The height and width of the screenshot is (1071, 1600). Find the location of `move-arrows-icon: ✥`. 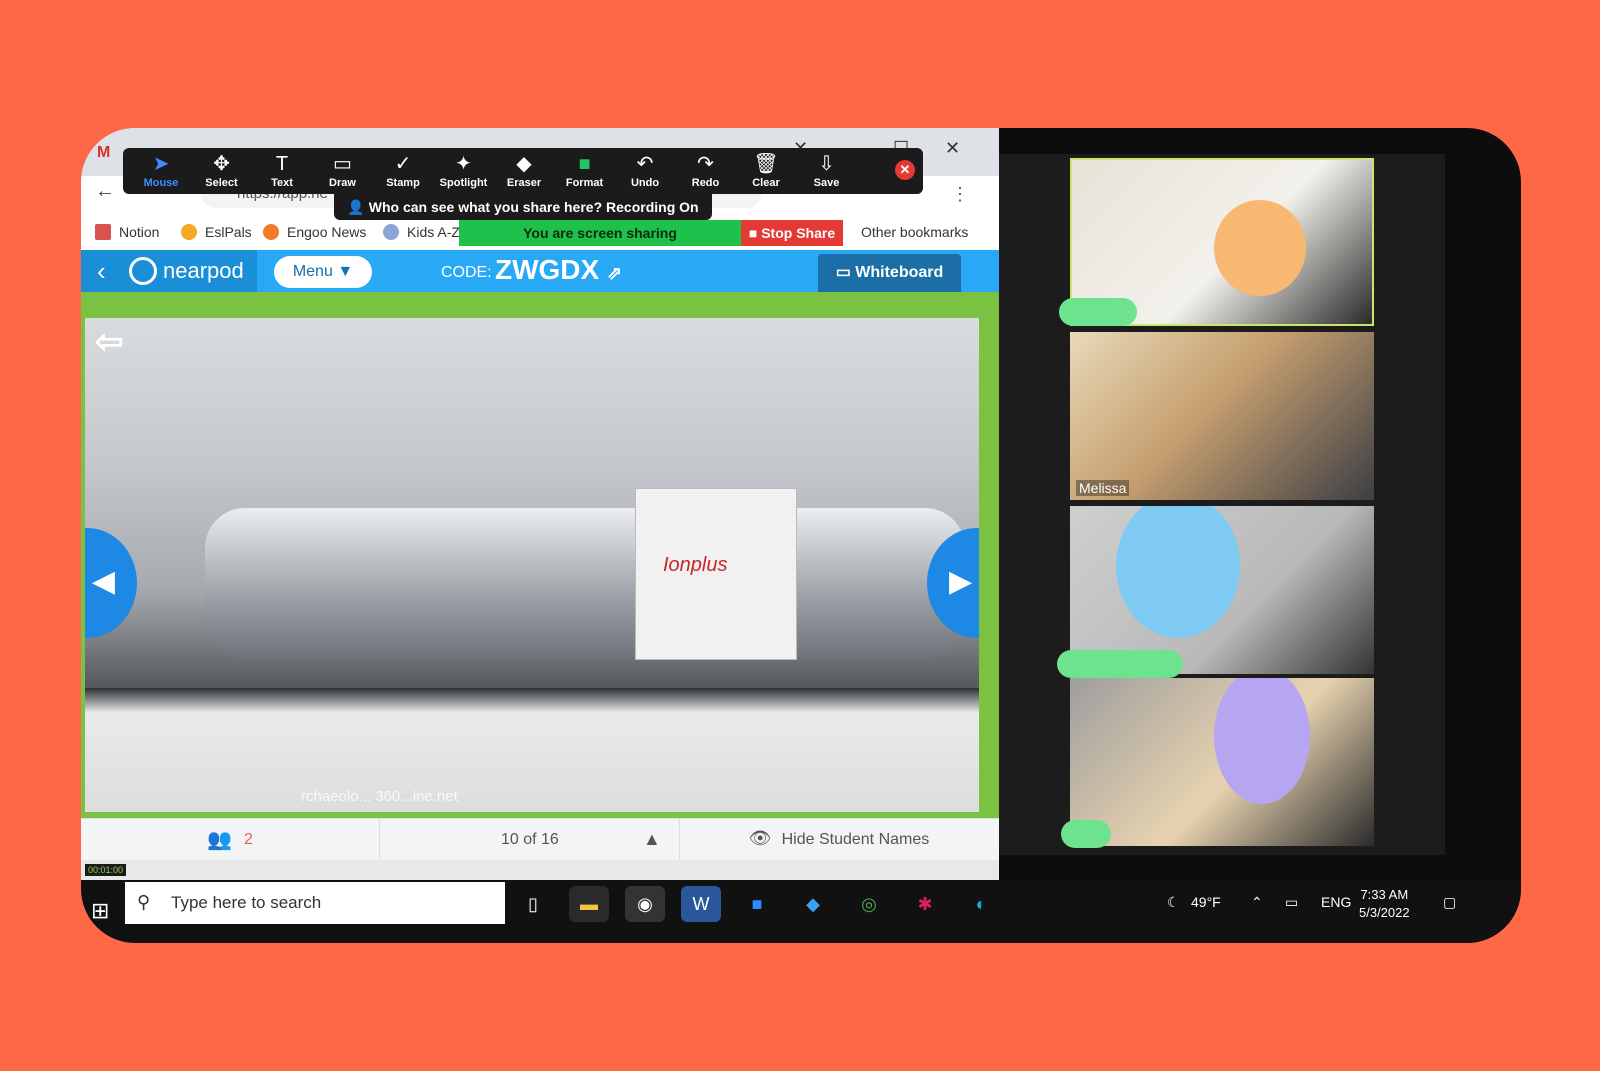

move-arrows-icon: ✥ is located at coordinates (221, 164).